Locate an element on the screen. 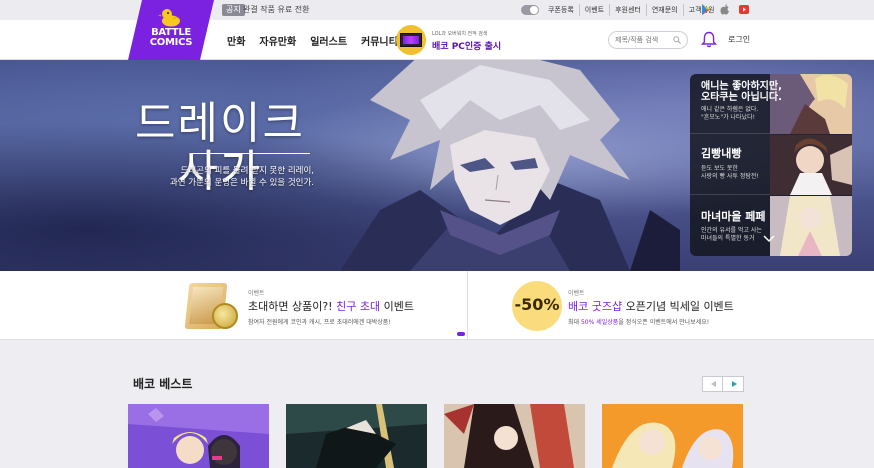 The width and height of the screenshot is (874, 468). hero-divider is located at coordinates (251, 153).